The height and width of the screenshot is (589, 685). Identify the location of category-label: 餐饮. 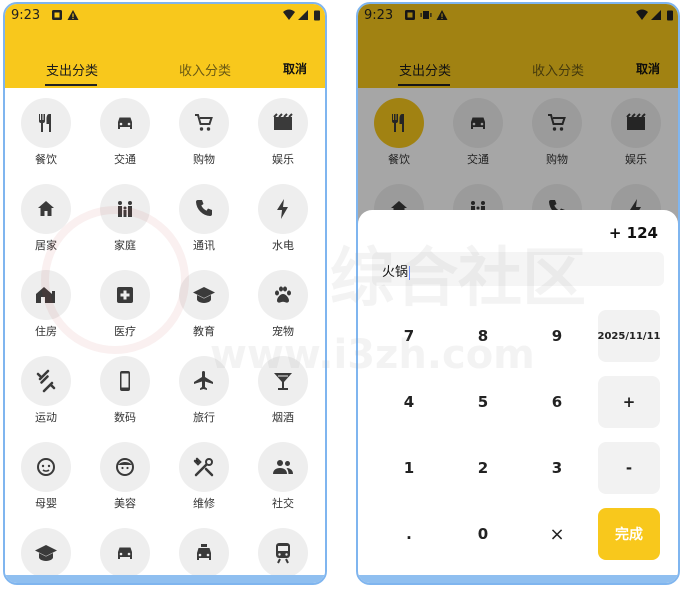
(46, 159).